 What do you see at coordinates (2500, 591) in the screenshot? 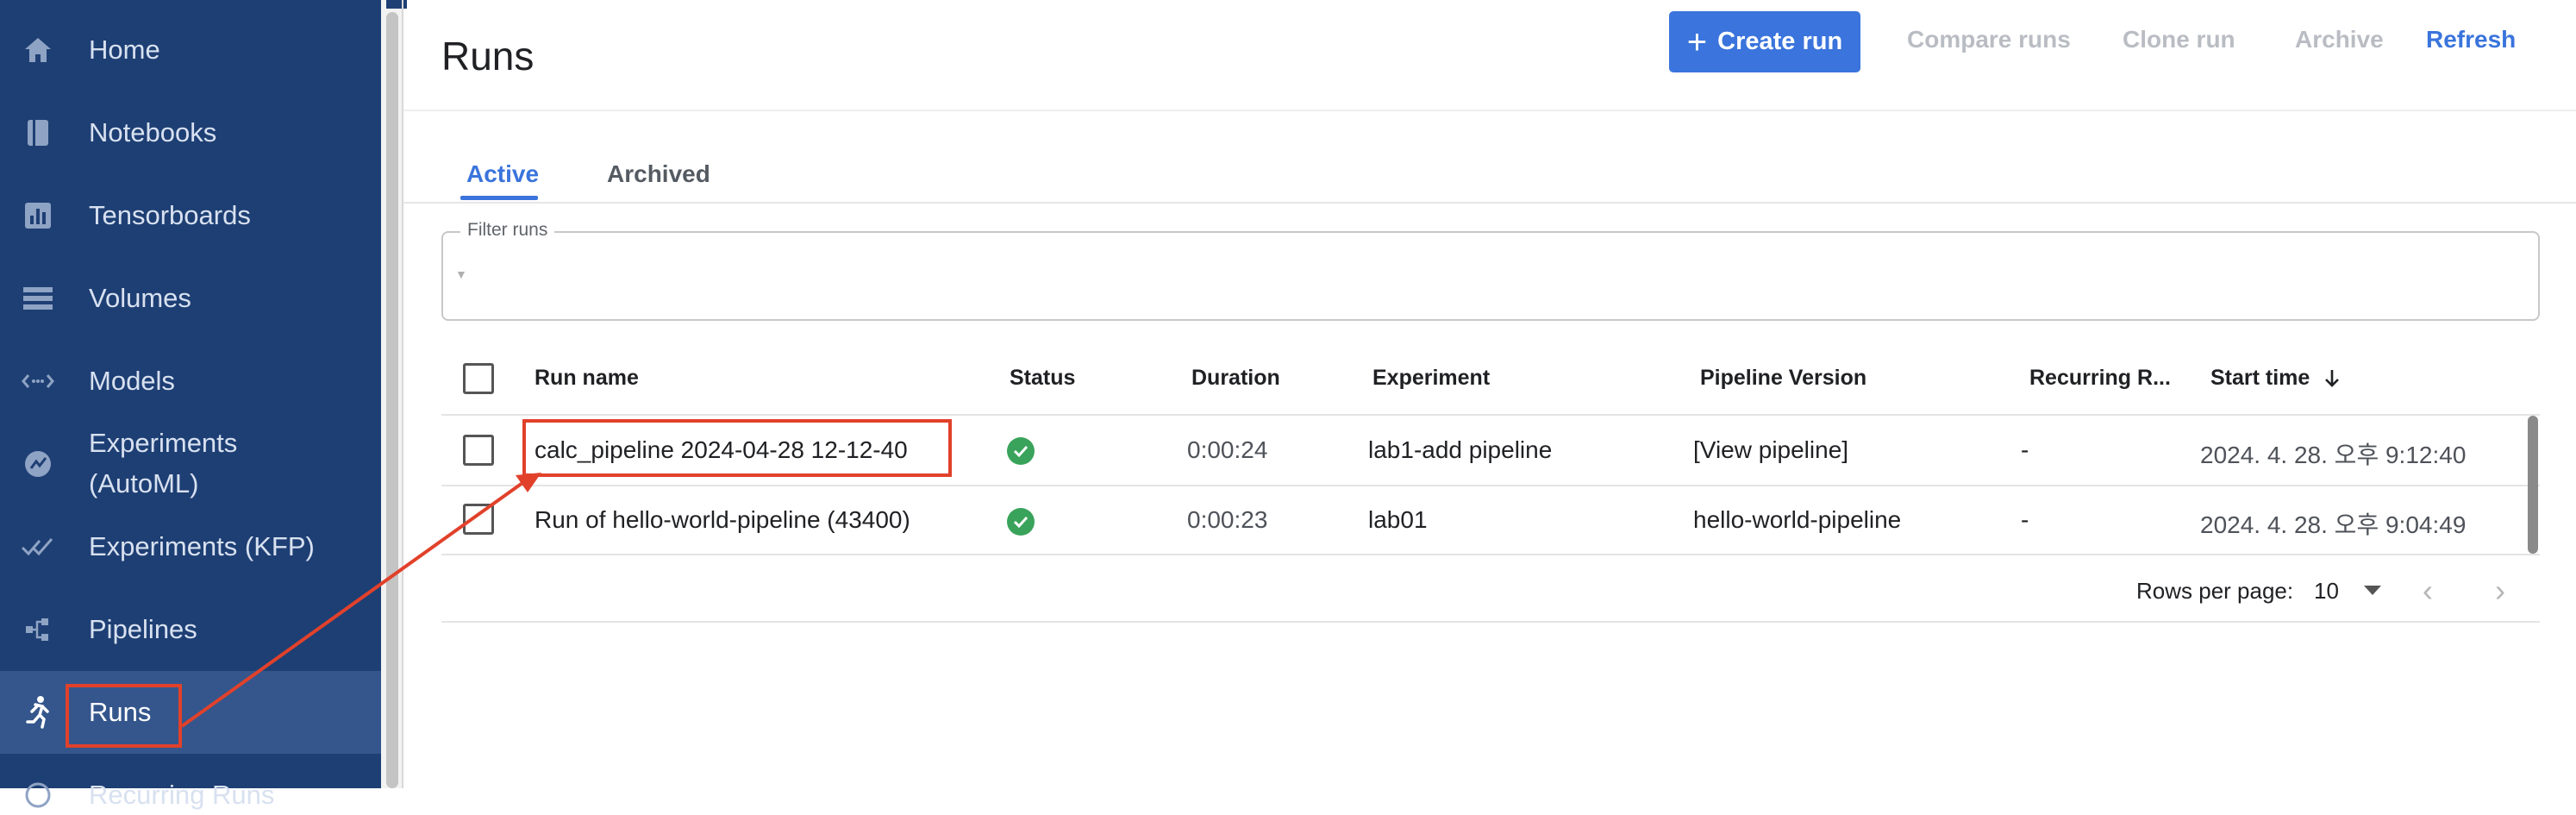
I see `next-page-icon: ›` at bounding box center [2500, 591].